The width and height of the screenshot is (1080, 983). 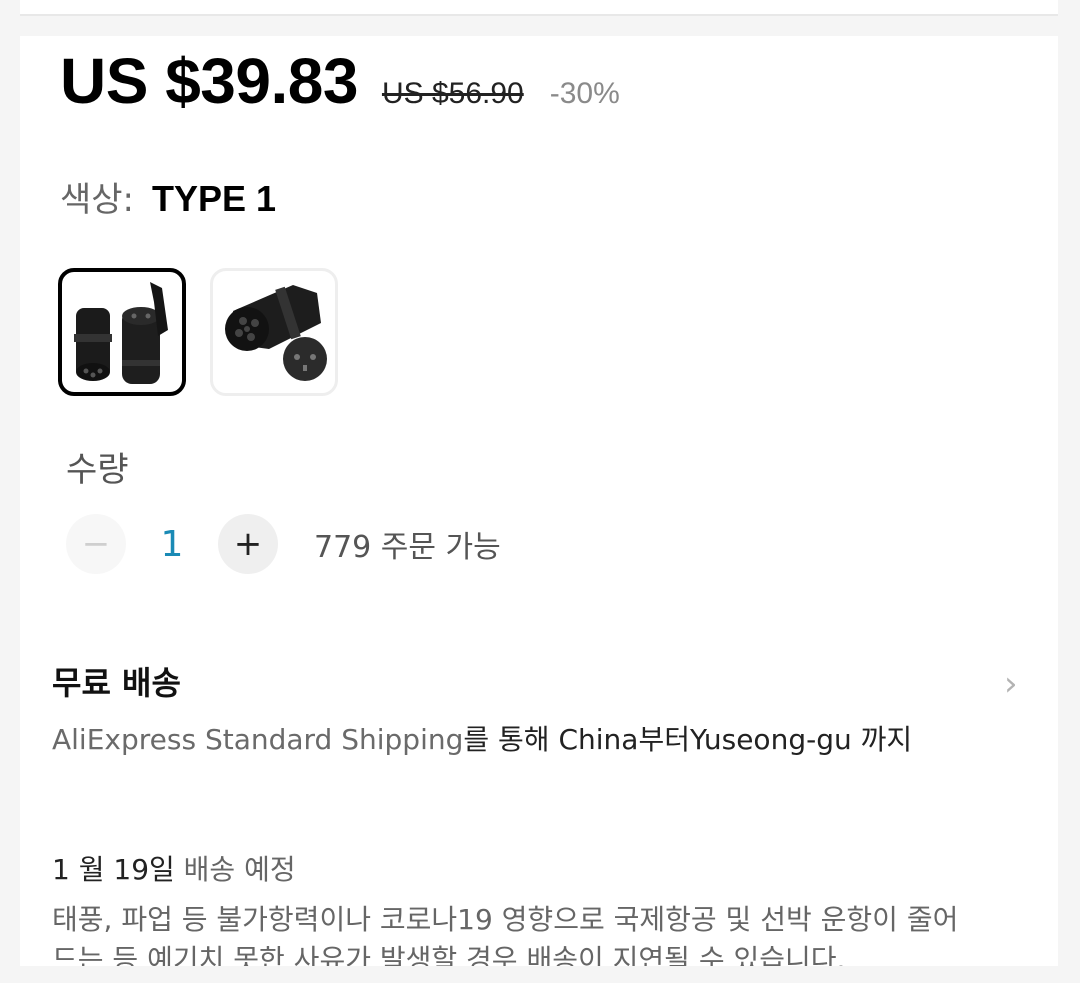 I want to click on shipping-method: AliExpress Standard Shipping, so click(x=258, y=739).